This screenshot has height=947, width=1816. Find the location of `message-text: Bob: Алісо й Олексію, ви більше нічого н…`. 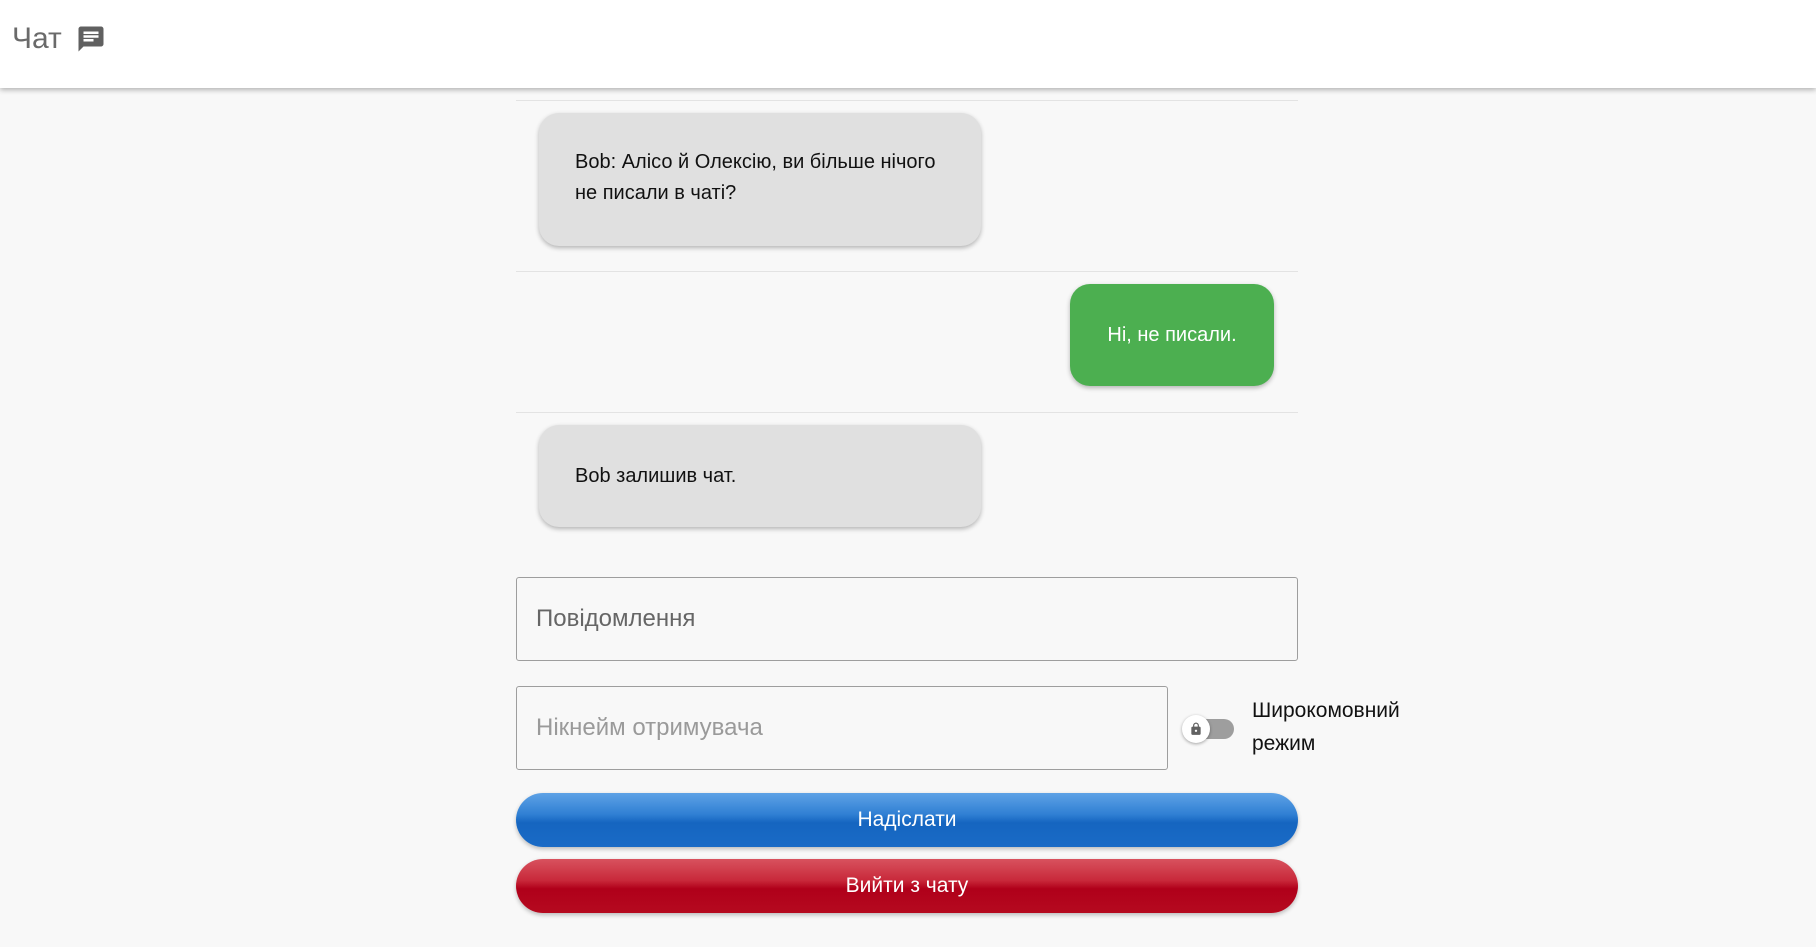

message-text: Bob: Алісо й Олексію, ви більше нічого н… is located at coordinates (755, 177).